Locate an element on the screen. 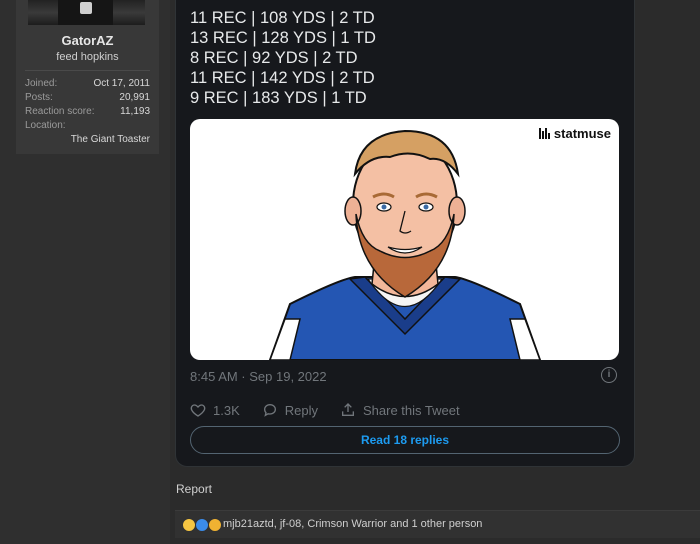  reaction-icons is located at coordinates (202, 525).